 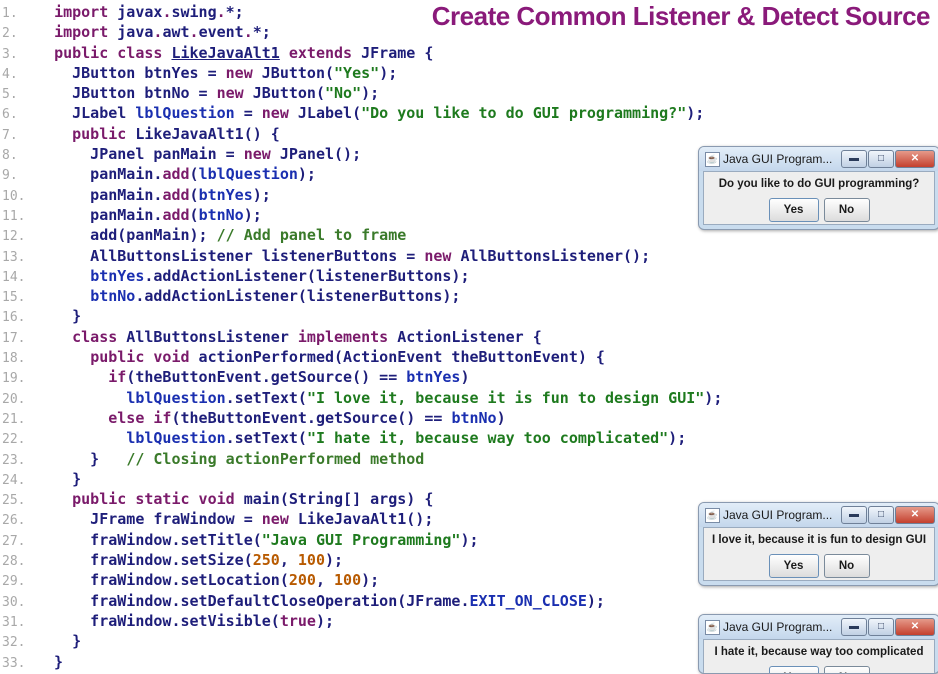 What do you see at coordinates (117, 377) in the screenshot?
I see `code-token: if` at bounding box center [117, 377].